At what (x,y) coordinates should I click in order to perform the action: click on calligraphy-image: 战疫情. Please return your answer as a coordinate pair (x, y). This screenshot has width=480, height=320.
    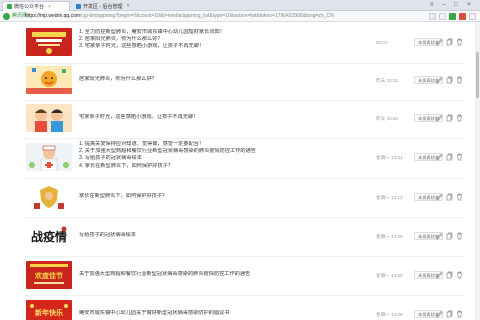
    Looking at the image, I should click on (49, 236).